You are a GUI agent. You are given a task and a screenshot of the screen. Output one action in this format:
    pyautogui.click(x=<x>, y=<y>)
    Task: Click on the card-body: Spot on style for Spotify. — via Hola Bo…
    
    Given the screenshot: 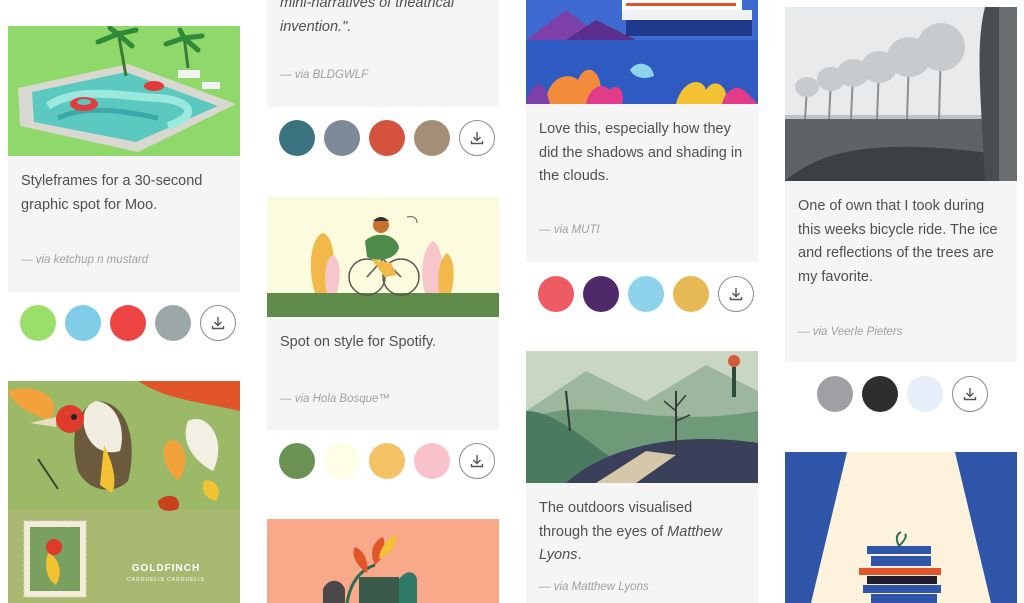 What is the action you would take?
    pyautogui.click(x=383, y=373)
    